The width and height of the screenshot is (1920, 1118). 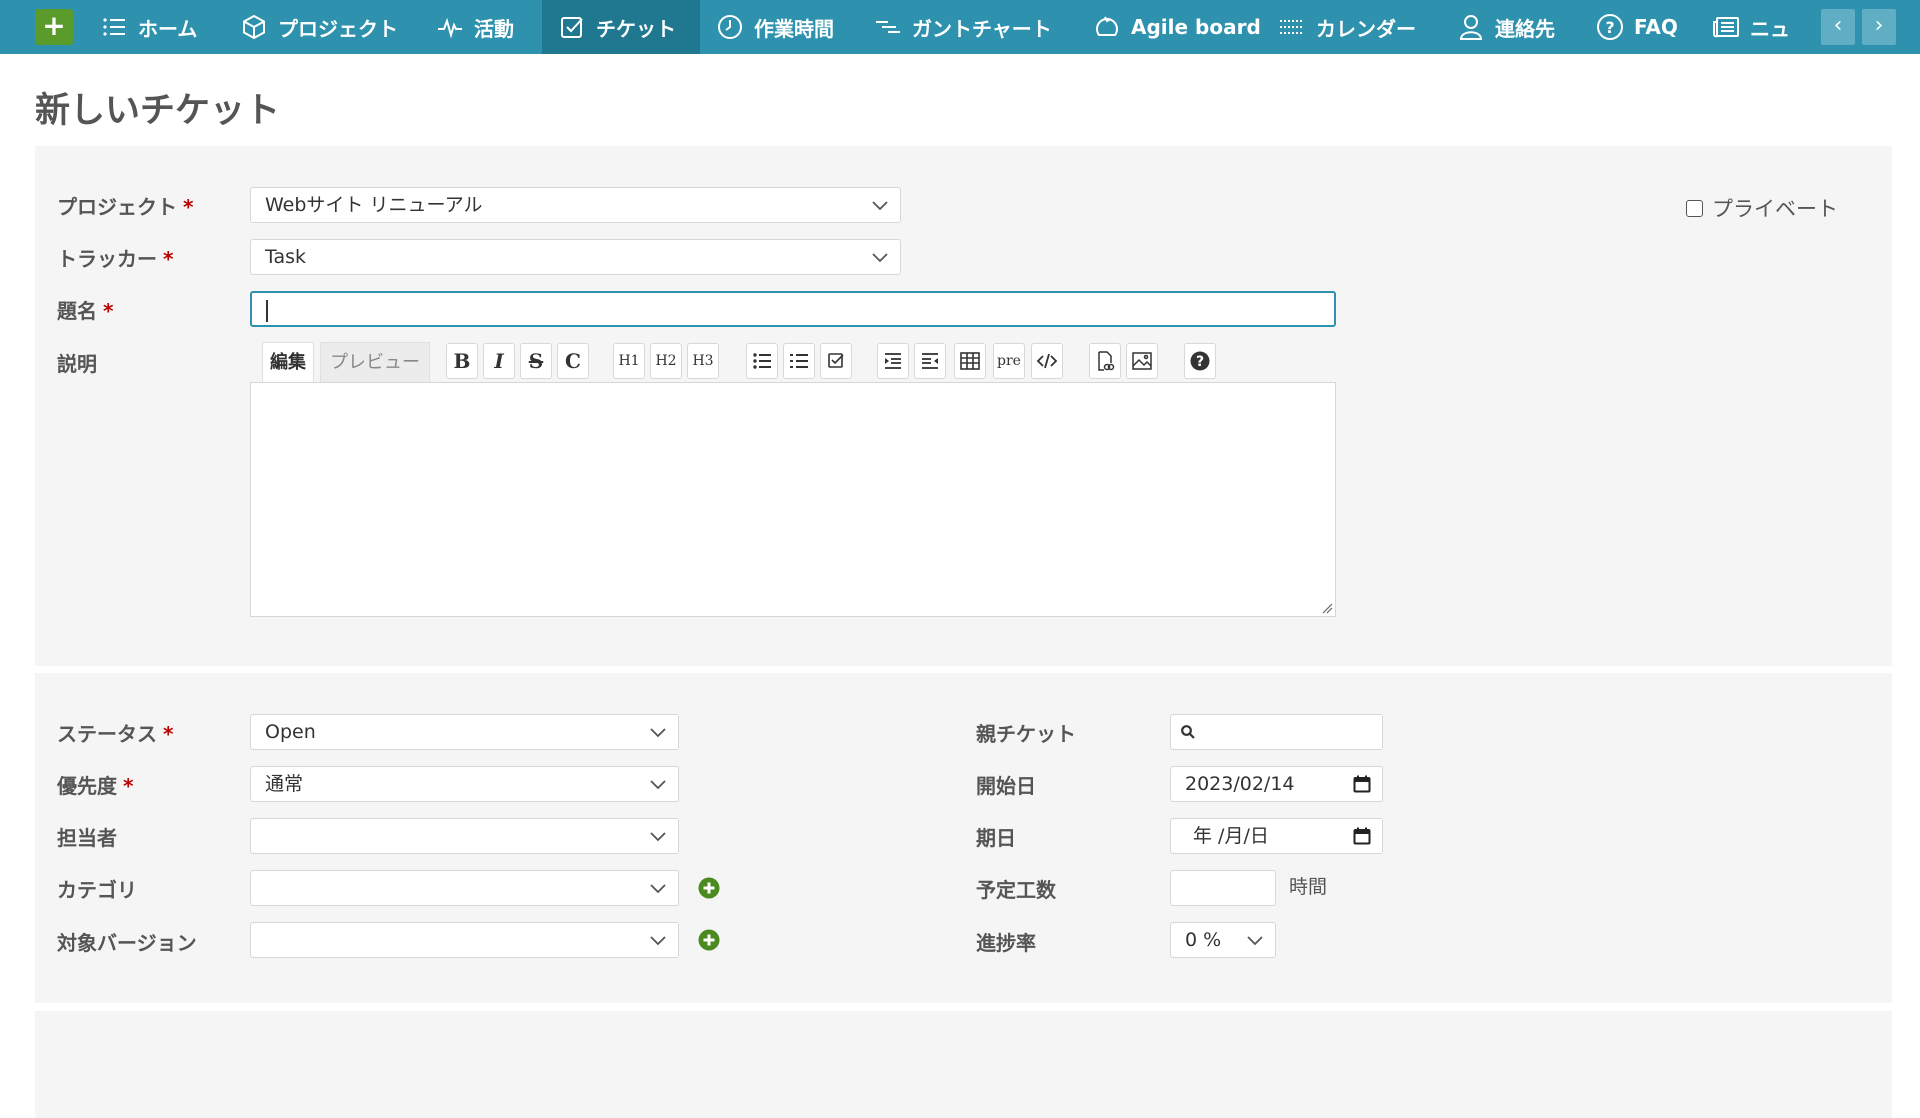 What do you see at coordinates (1196, 27) in the screenshot?
I see `nav-item-label: Agile board` at bounding box center [1196, 27].